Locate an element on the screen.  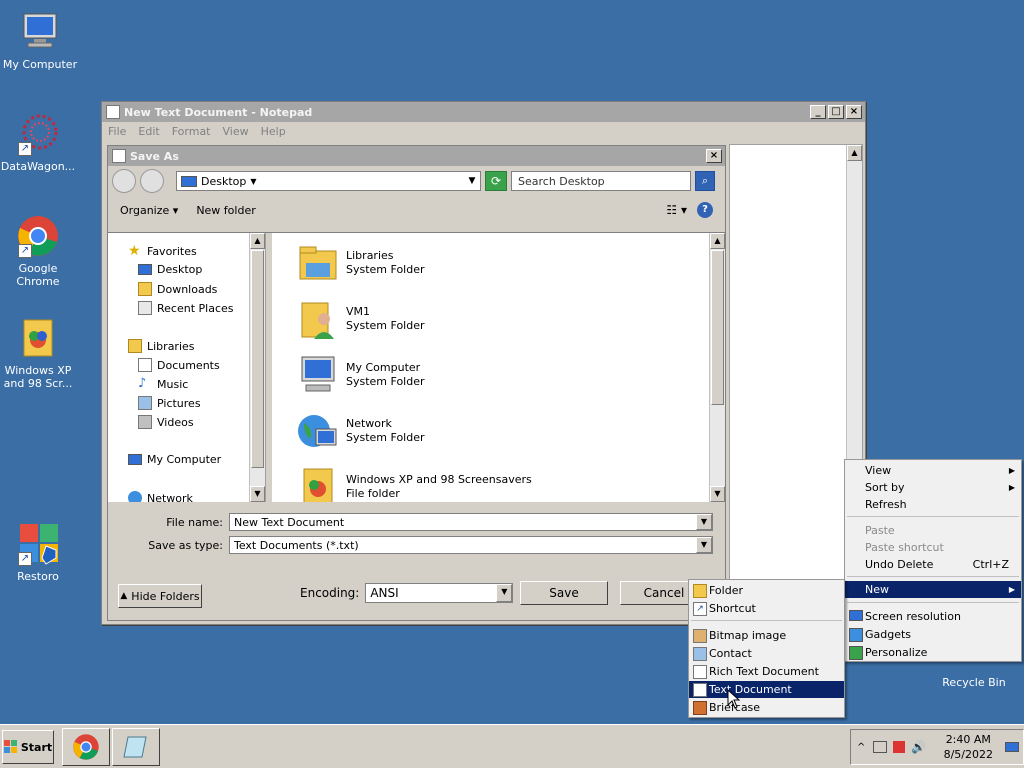
libraries-icon is located at coordinates (135, 346).